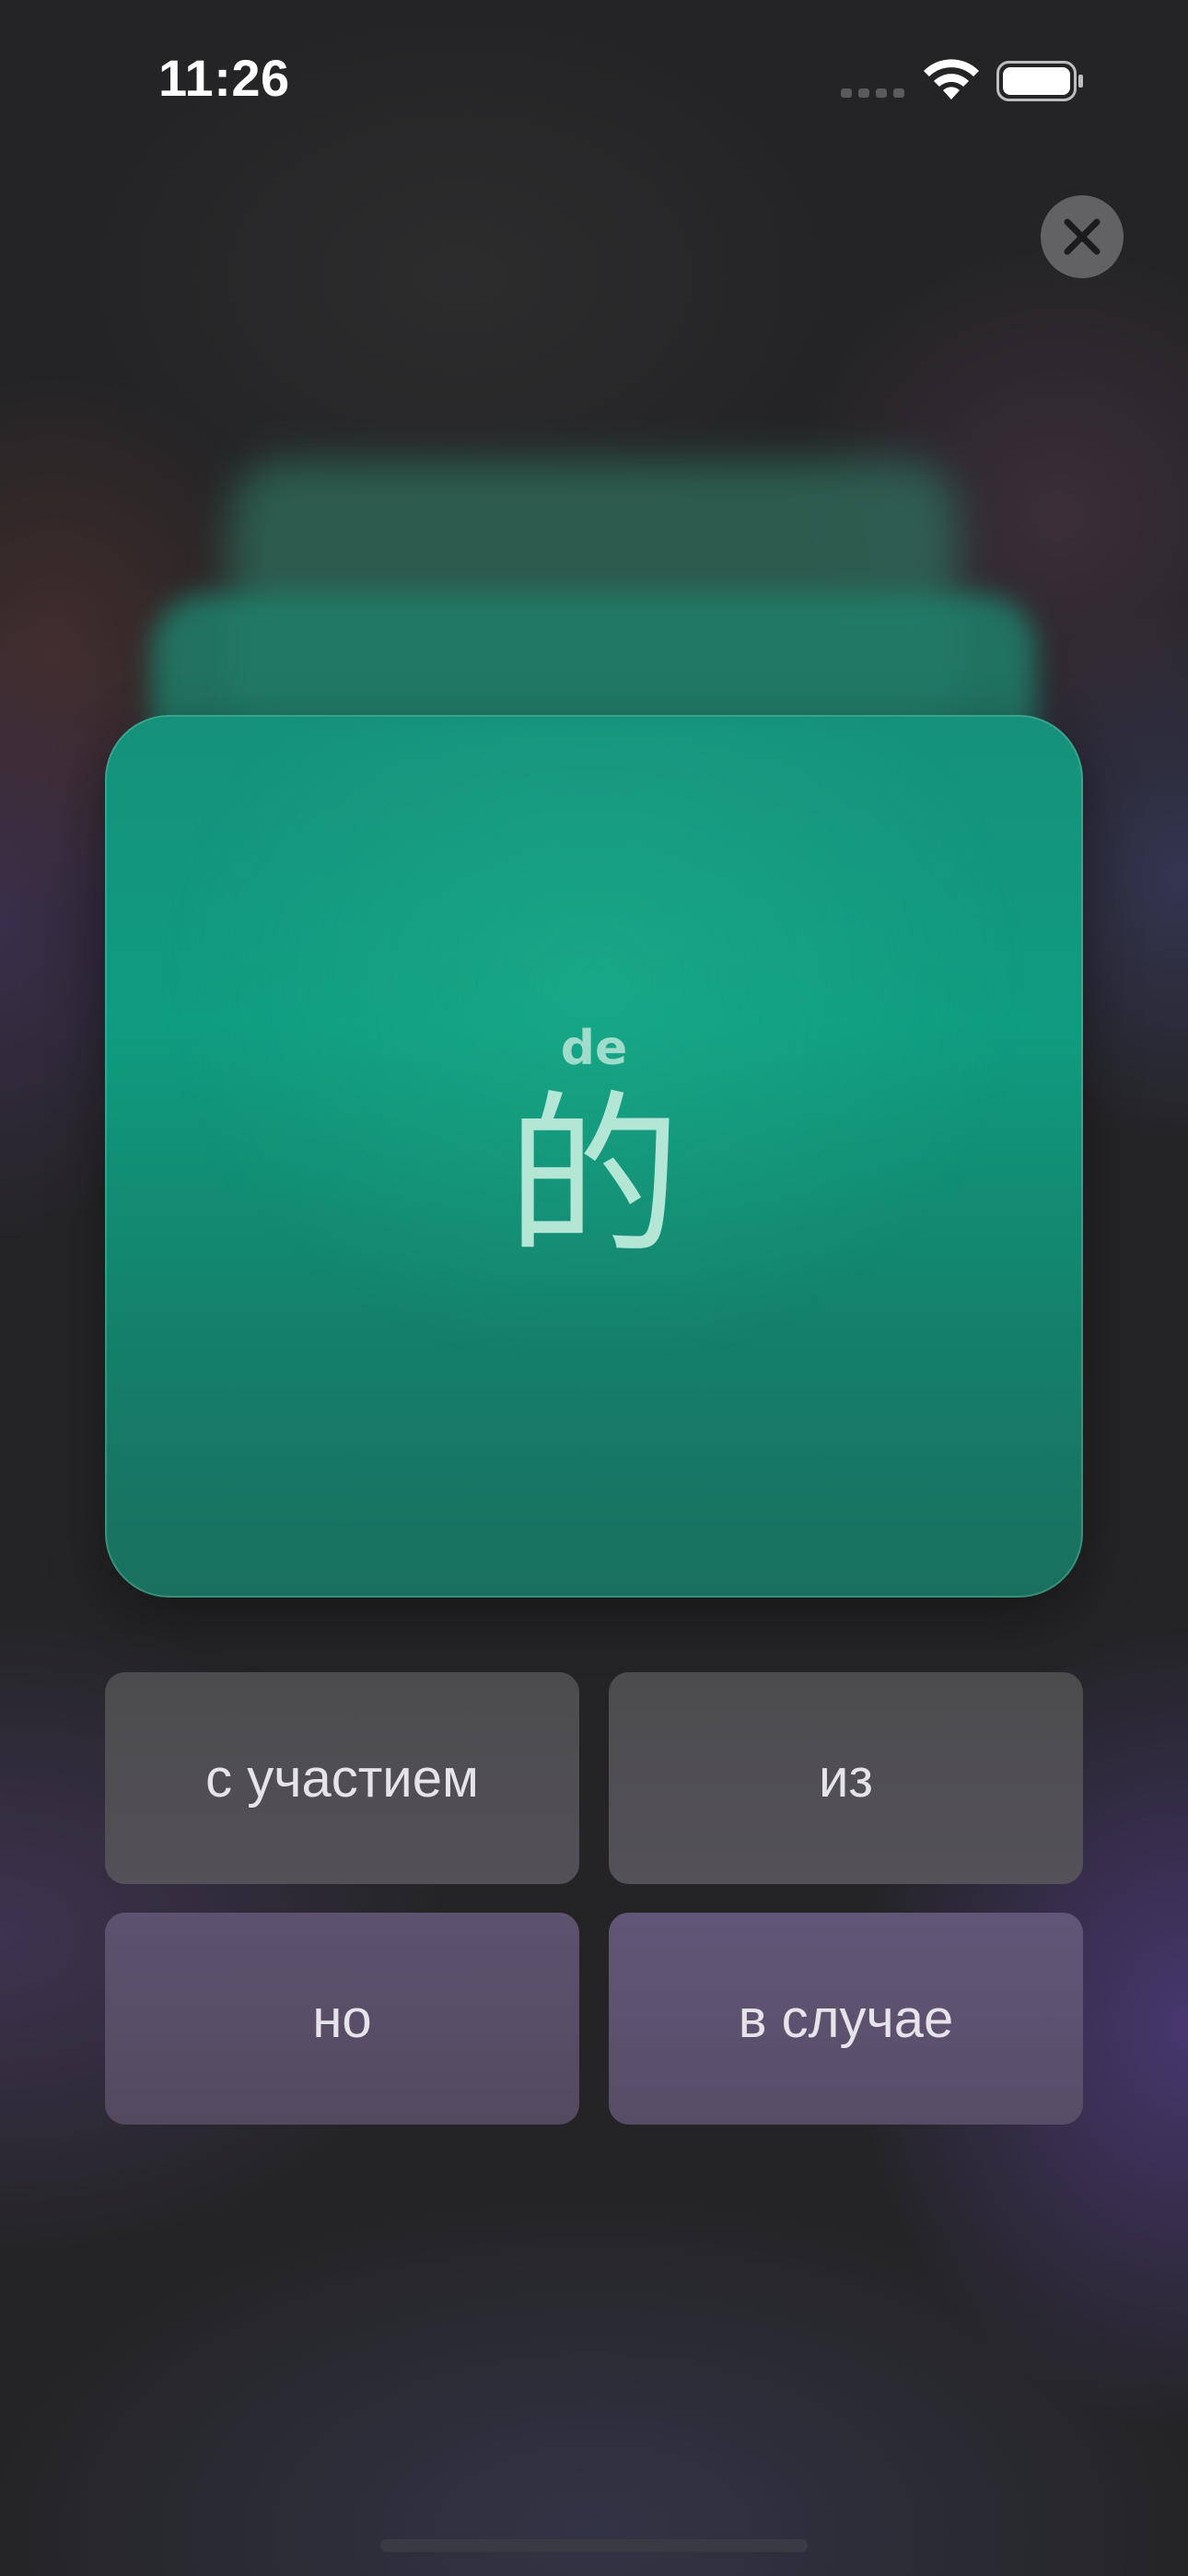  I want to click on answer-button-4: в случае, so click(846, 2019).